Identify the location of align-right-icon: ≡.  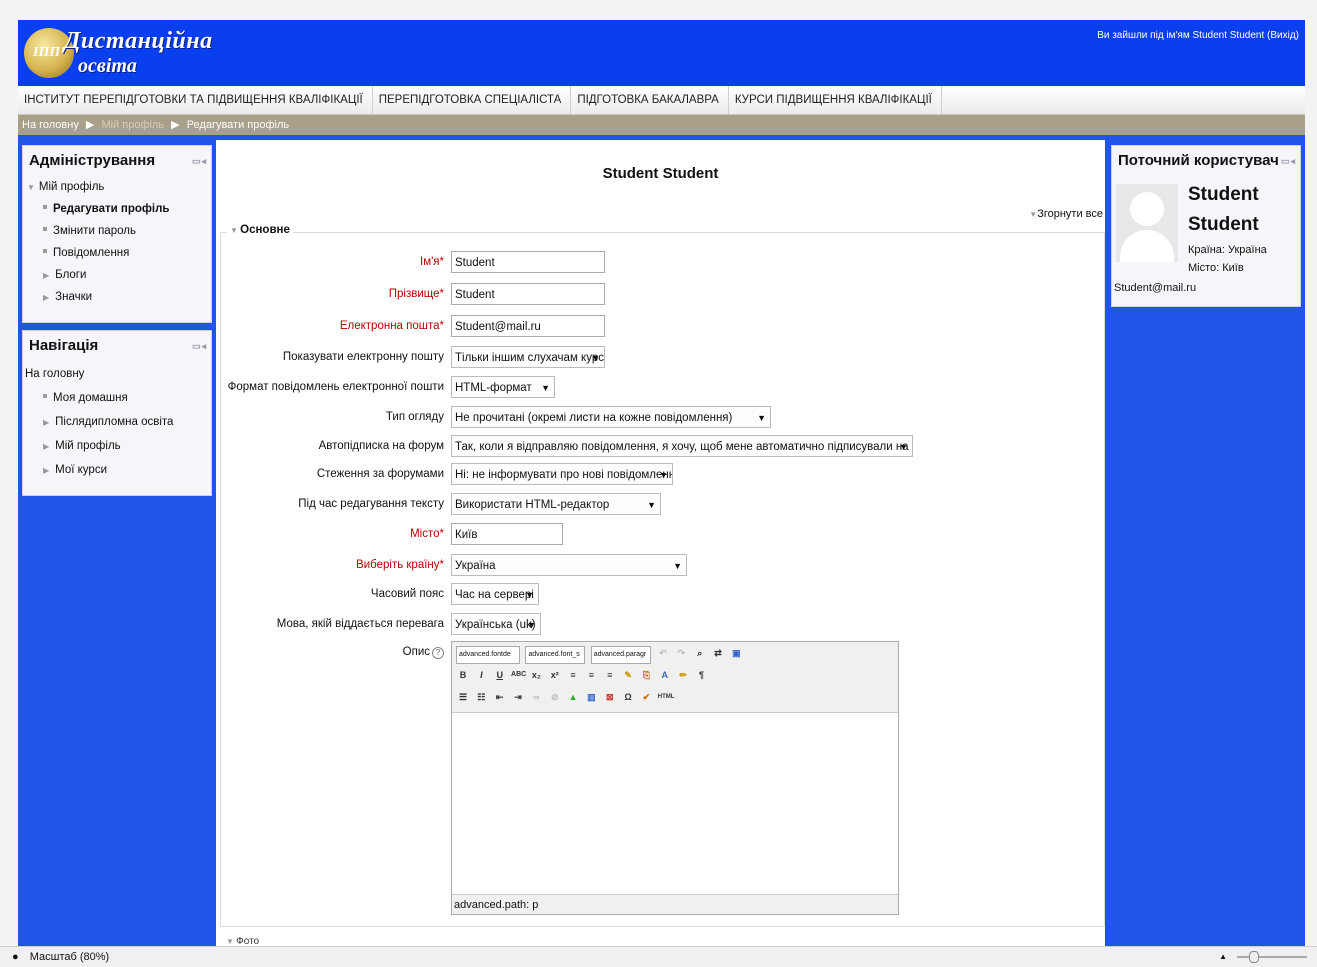
(610, 675).